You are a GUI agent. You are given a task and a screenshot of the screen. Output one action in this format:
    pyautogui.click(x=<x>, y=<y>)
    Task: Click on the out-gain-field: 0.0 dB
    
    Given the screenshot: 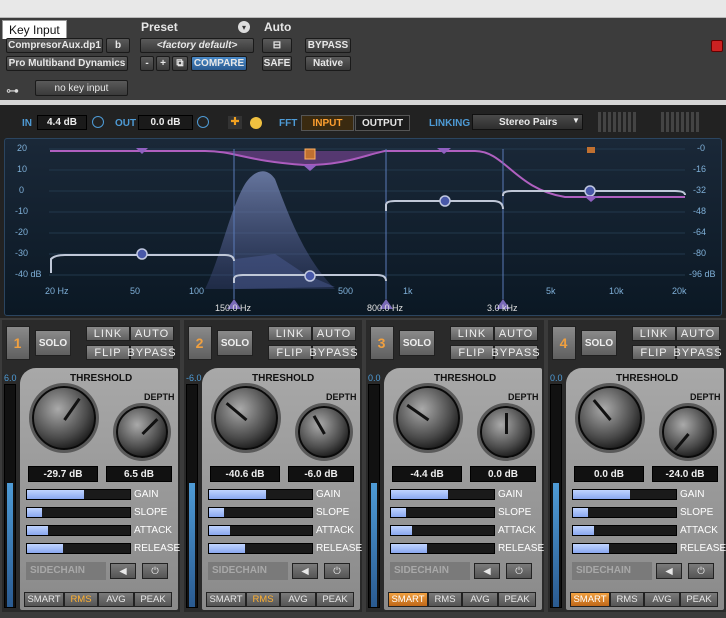 What is the action you would take?
    pyautogui.click(x=165, y=122)
    